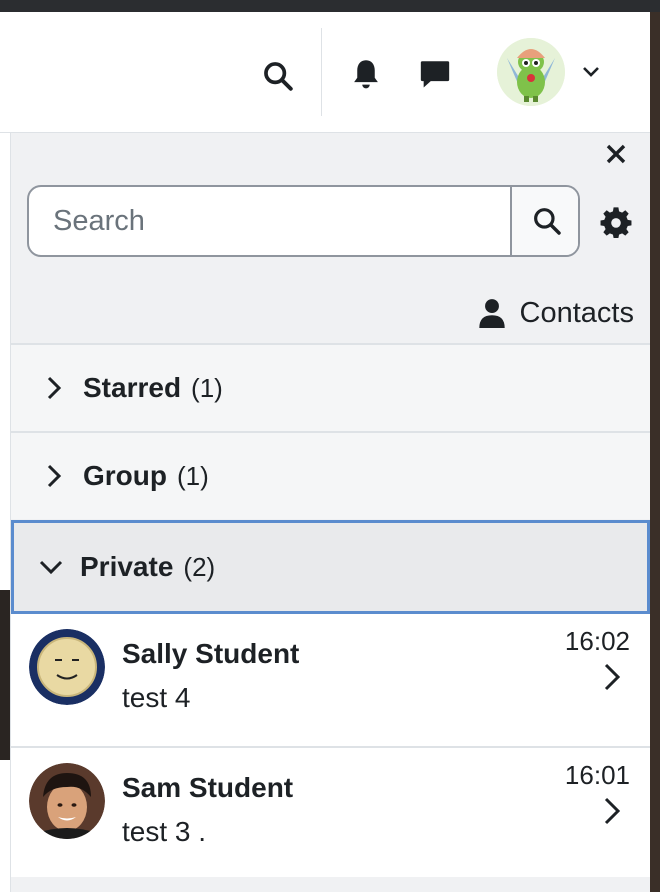 This screenshot has height=892, width=660. Describe the element at coordinates (321, 72) in the screenshot. I see `navbar-divider` at that location.